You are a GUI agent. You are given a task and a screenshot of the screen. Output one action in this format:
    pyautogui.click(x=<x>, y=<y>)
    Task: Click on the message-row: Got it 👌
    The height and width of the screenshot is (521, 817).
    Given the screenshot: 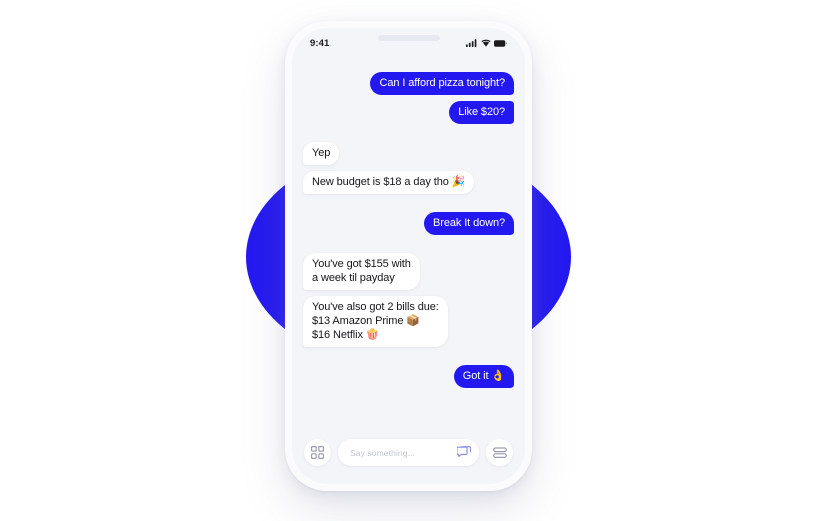 What is the action you would take?
    pyautogui.click(x=408, y=376)
    